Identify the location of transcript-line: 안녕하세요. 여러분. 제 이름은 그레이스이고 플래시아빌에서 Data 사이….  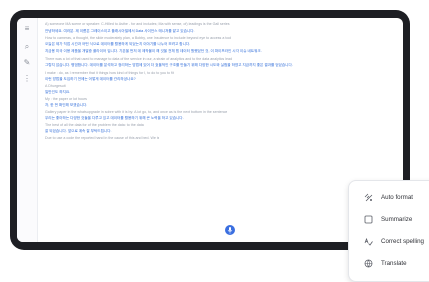
(120, 31).